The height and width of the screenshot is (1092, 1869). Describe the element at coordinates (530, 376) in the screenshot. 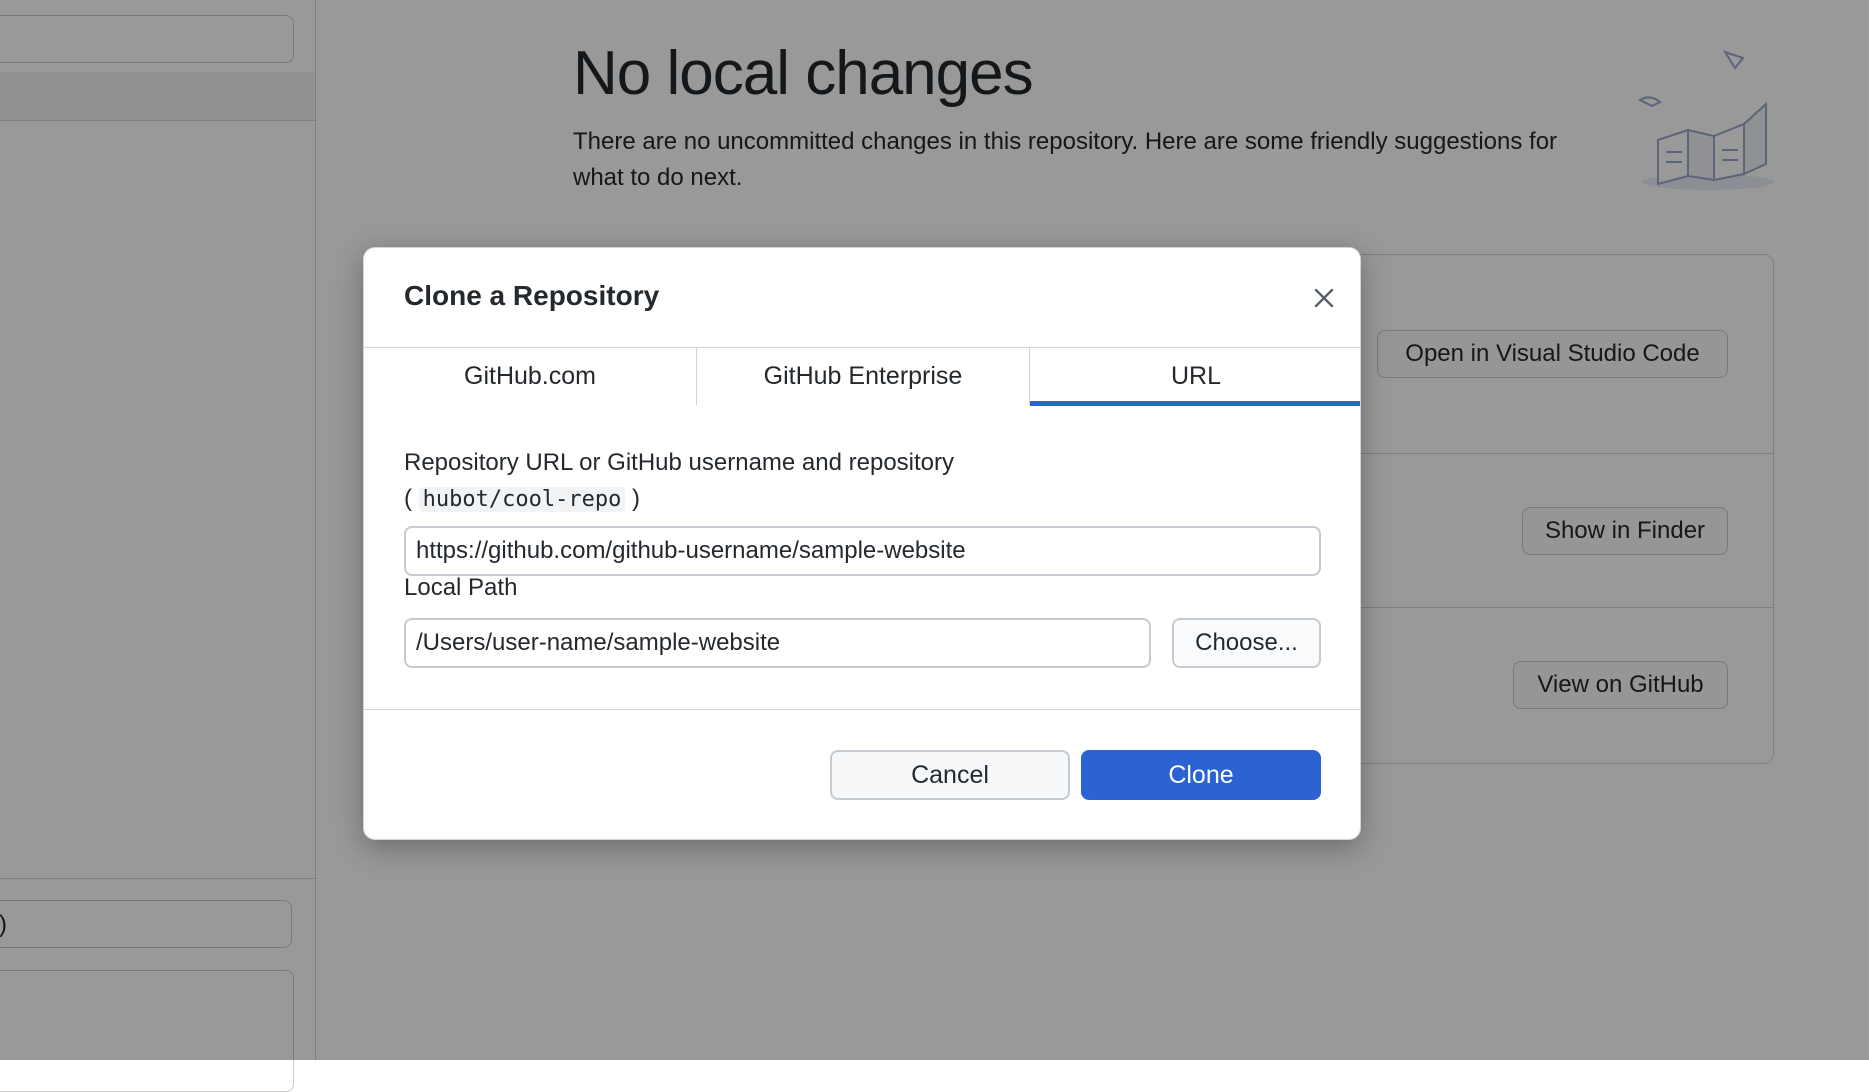

I see `tab-github-com: GitHub.com` at that location.